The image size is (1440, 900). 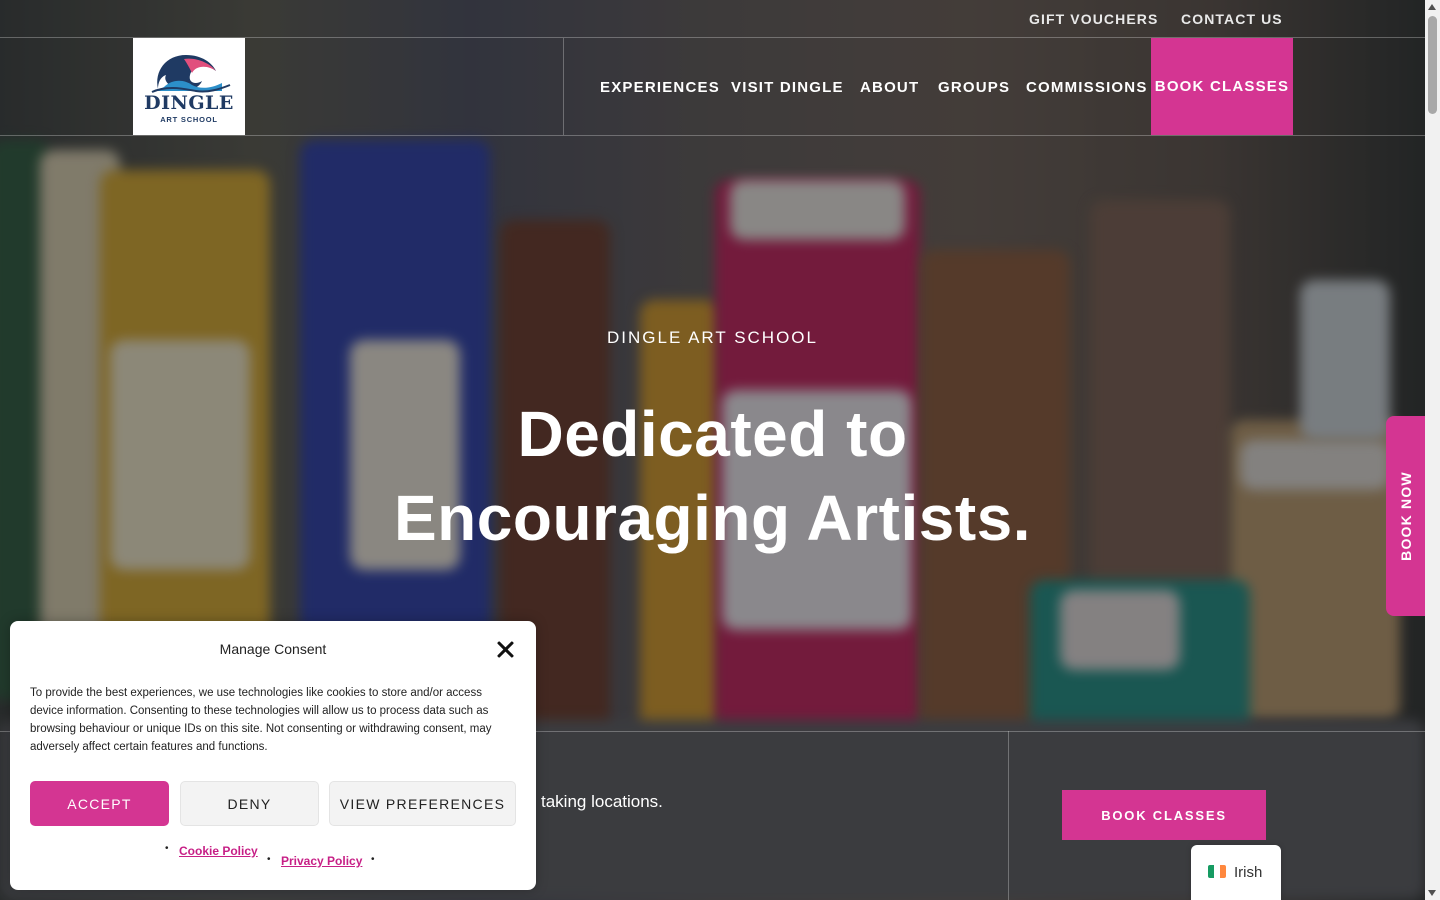 I want to click on hero-title-line-2: Encouraging Artists., so click(x=712, y=518).